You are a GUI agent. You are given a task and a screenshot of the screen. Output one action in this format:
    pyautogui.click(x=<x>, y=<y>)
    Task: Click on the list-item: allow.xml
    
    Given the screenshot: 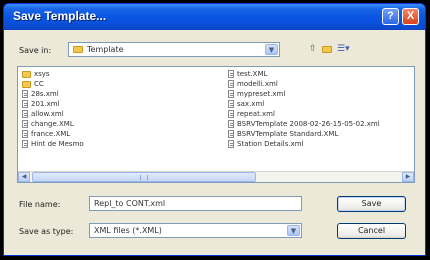 What is the action you would take?
    pyautogui.click(x=53, y=114)
    